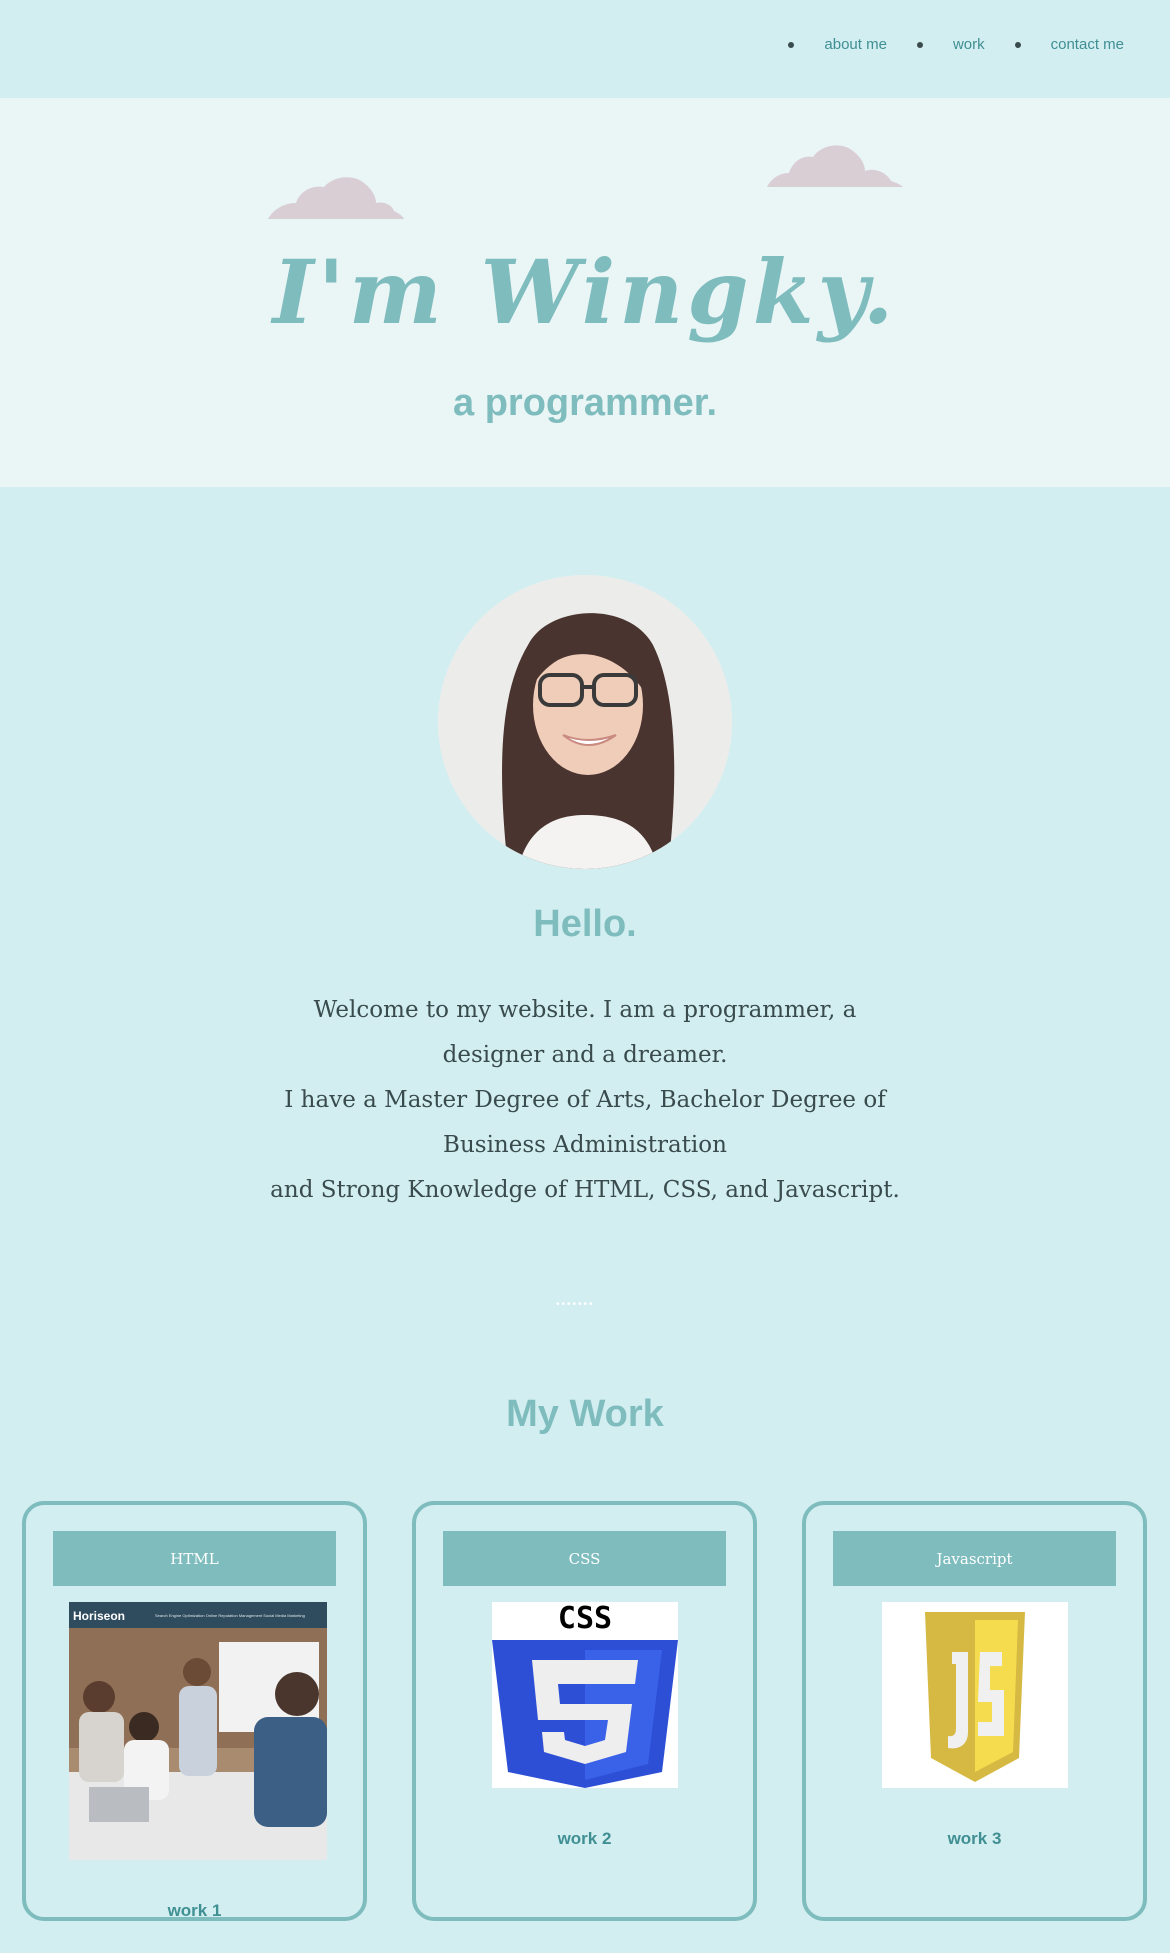 The image size is (1170, 1953). I want to click on profile-photo, so click(585, 722).